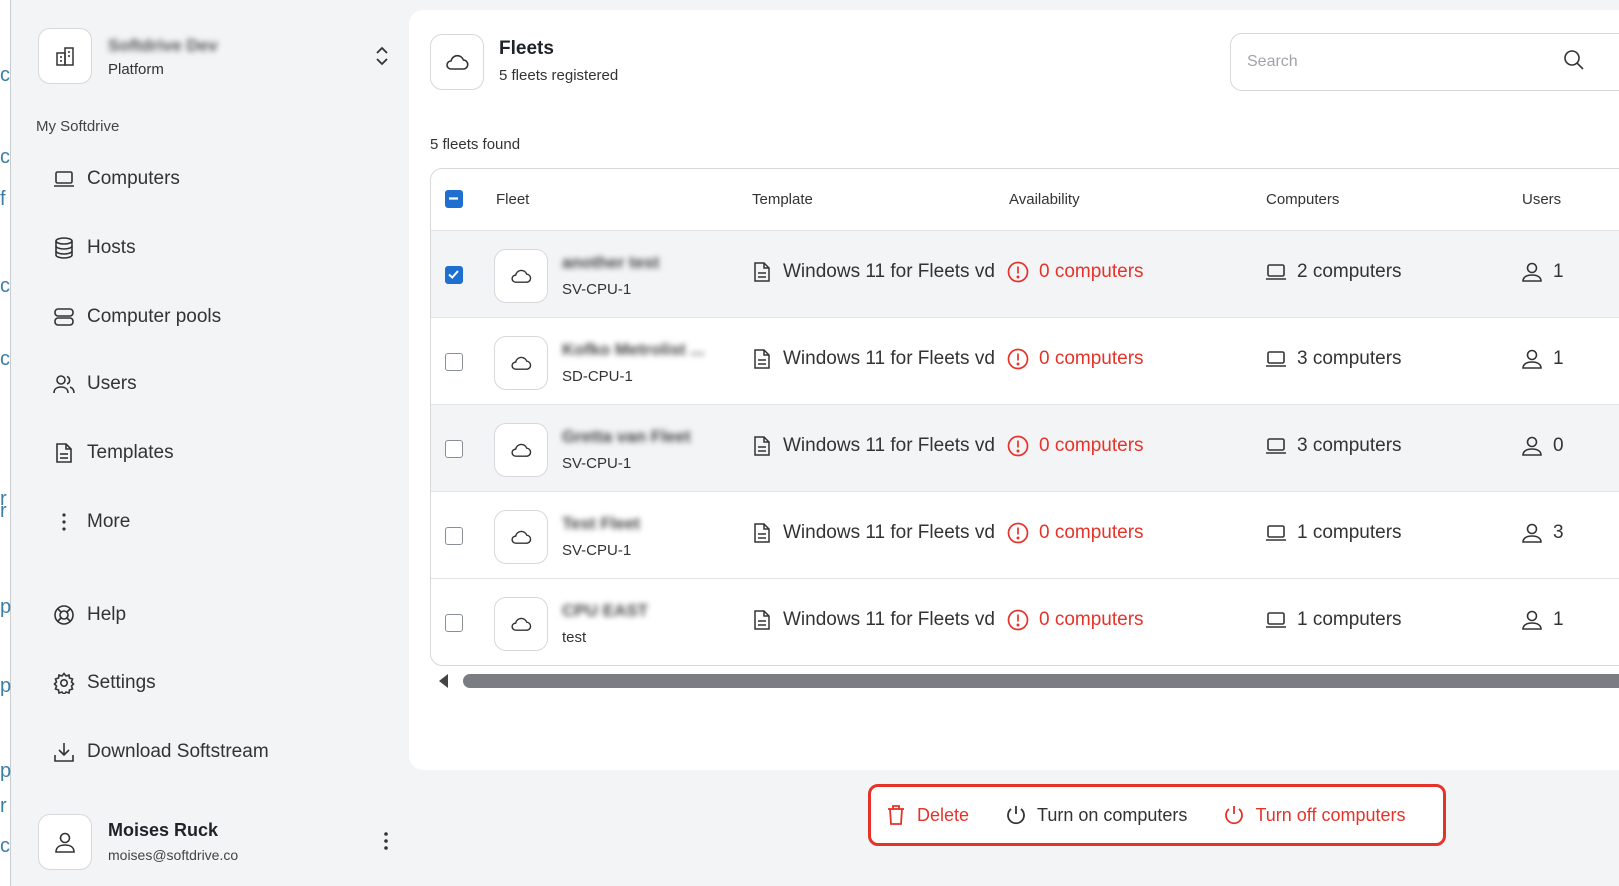 This screenshot has width=1619, height=886. Describe the element at coordinates (626, 437) in the screenshot. I see `fleet-name: Gretta van Fleet` at that location.